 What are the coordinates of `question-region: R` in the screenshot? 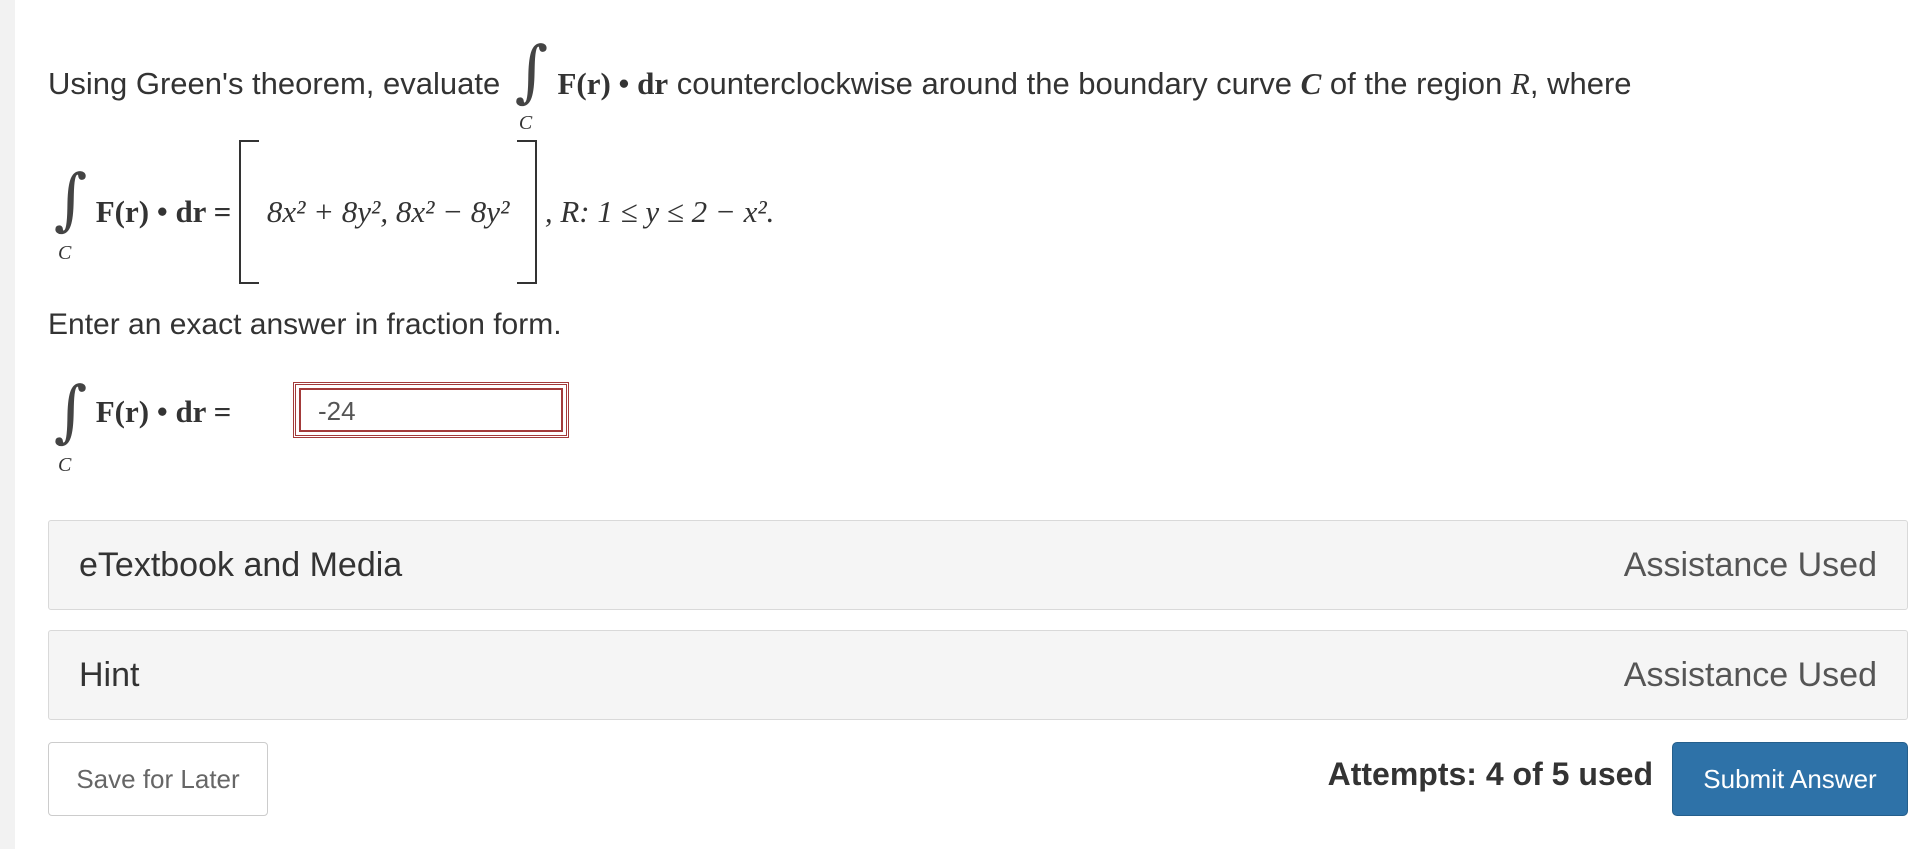 It's located at (1520, 83).